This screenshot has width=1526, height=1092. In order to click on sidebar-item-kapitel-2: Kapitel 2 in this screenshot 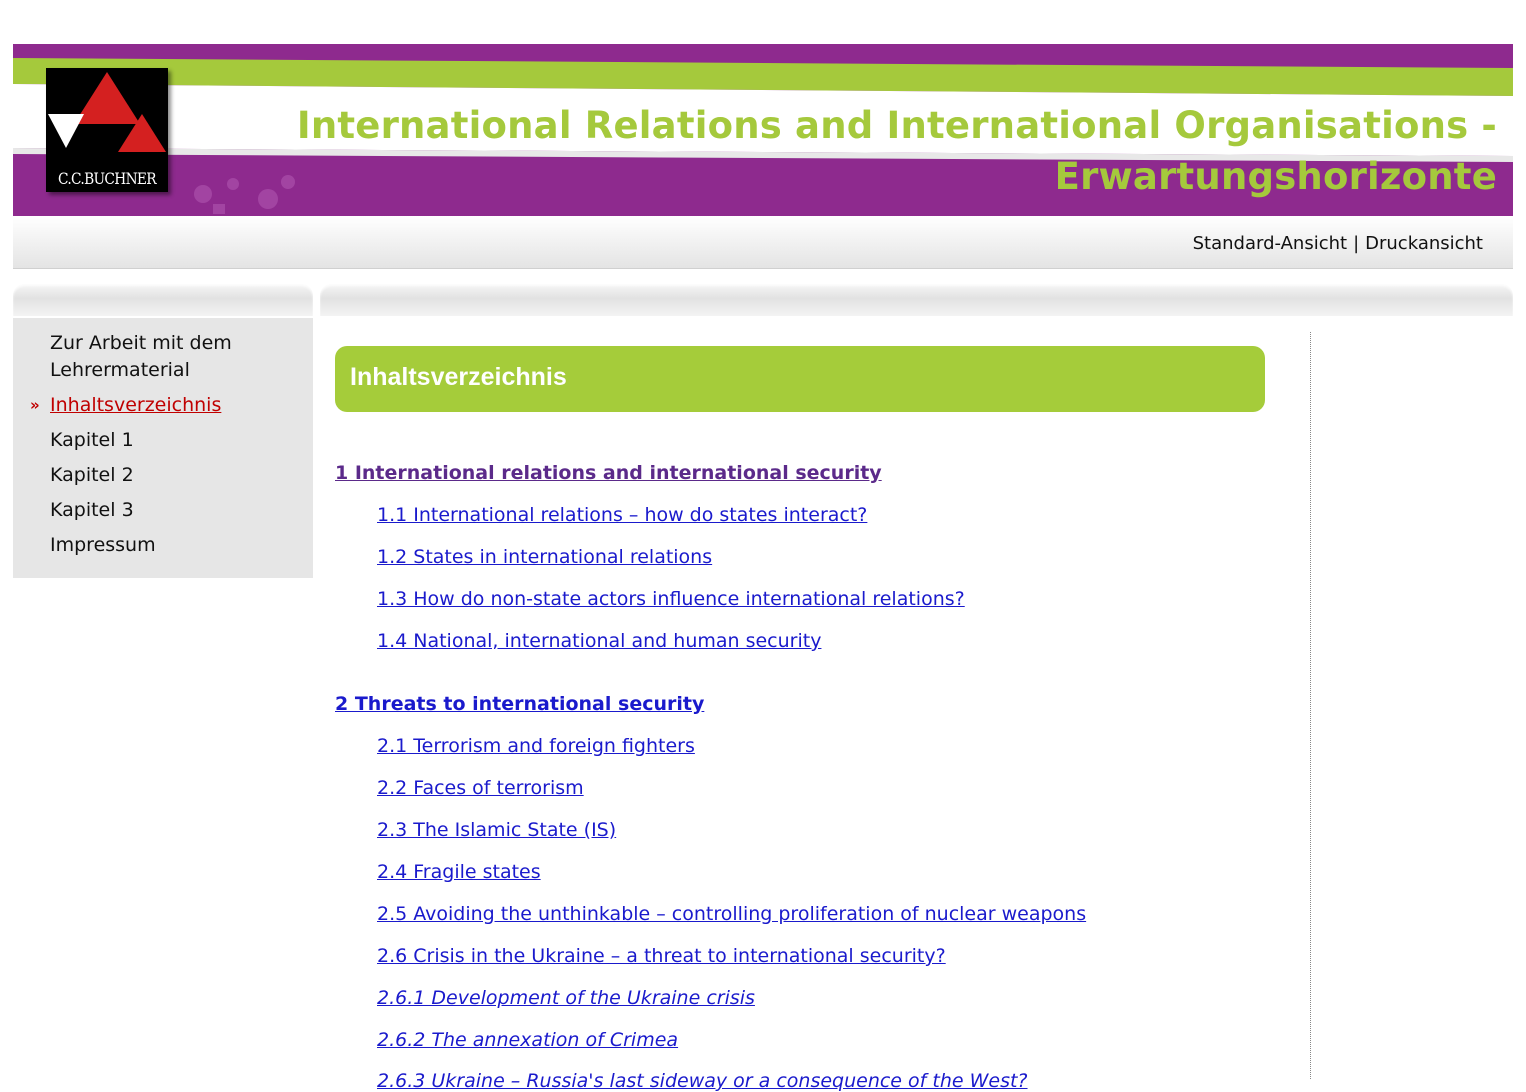, I will do `click(163, 475)`.